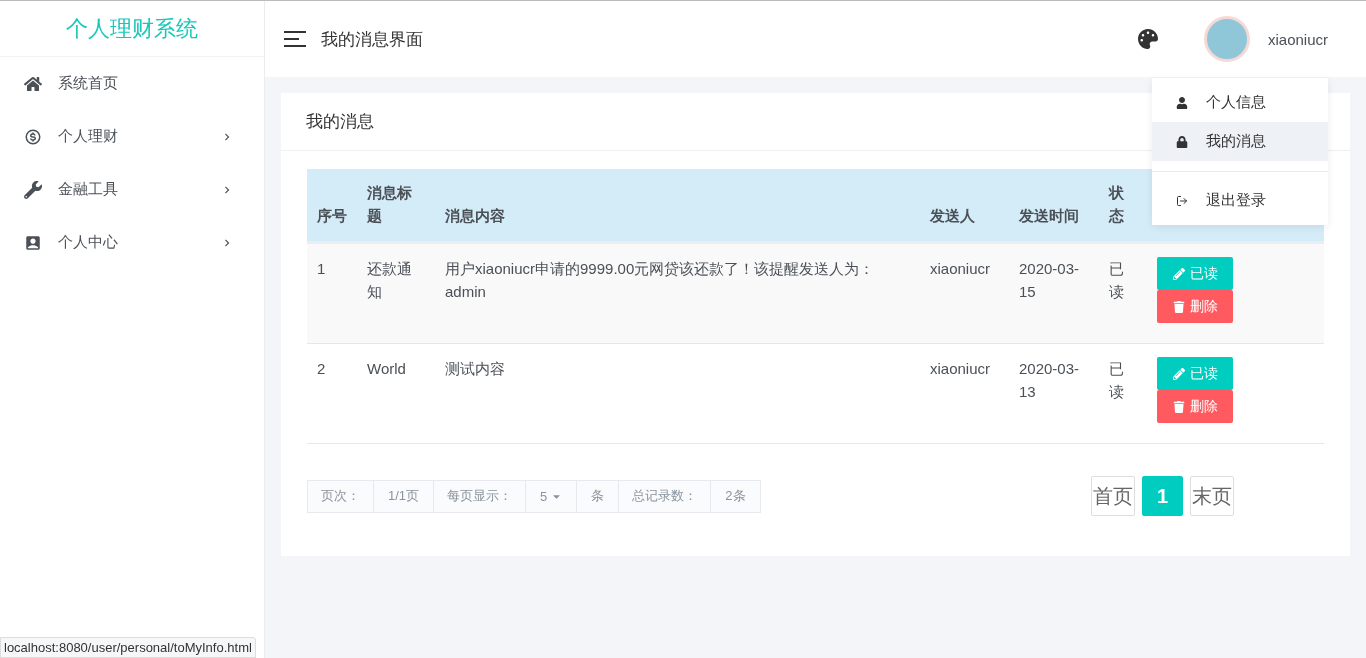 The height and width of the screenshot is (658, 1366). Describe the element at coordinates (1297, 39) in the screenshot. I see `username: xiaoniucr` at that location.